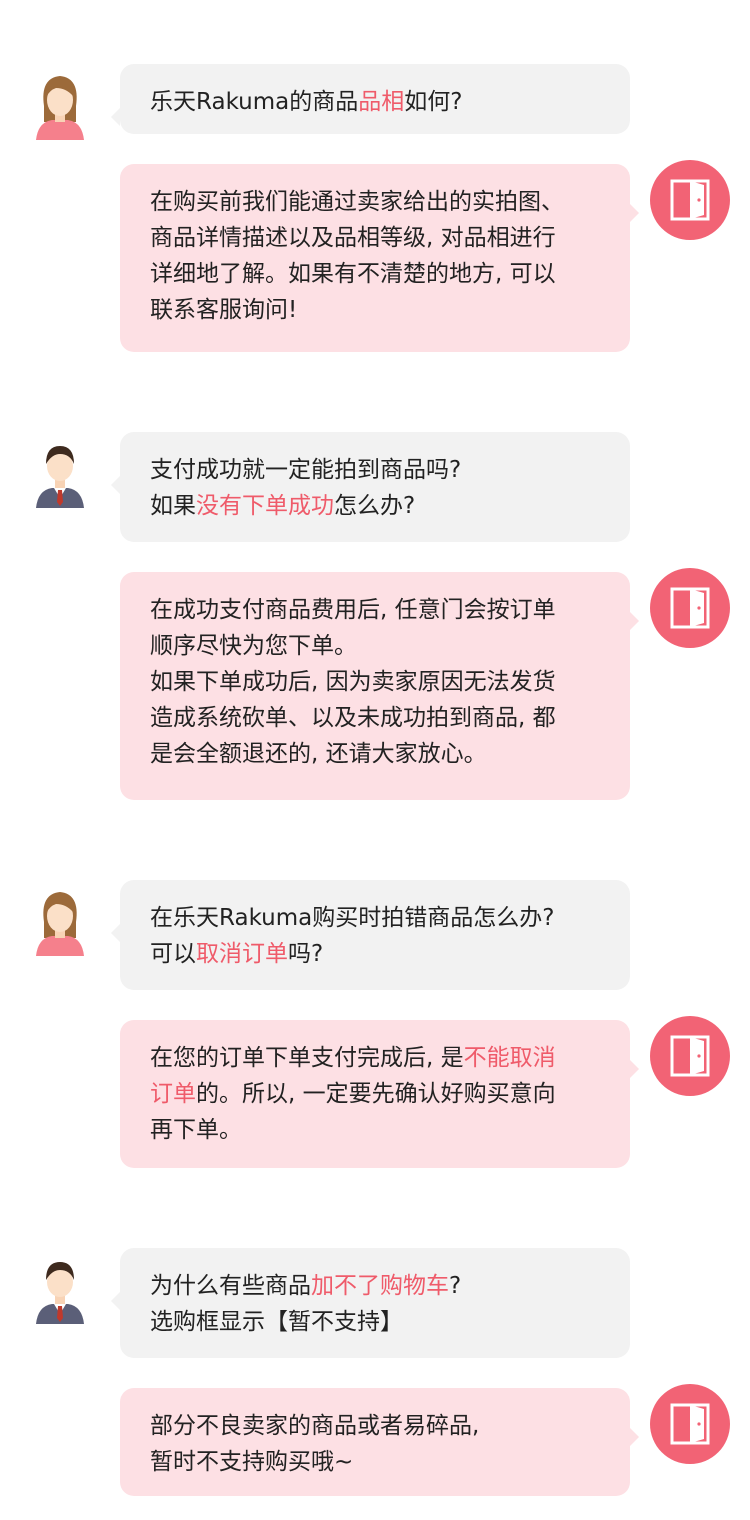 Image resolution: width=750 pixels, height=1520 pixels. I want to click on answer-line: 商品详情描述以及品相等级, 对品相进行, so click(353, 238).